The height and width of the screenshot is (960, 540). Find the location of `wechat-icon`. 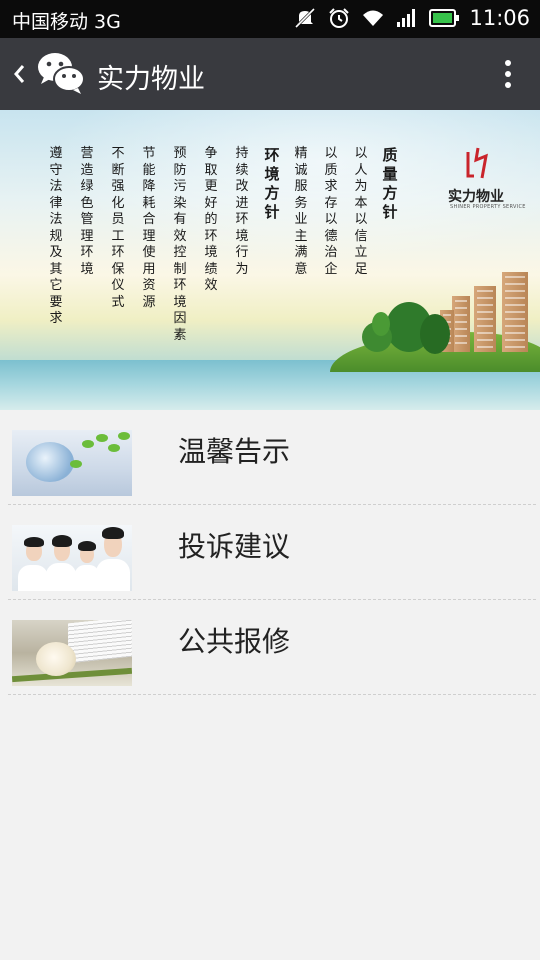

wechat-icon is located at coordinates (61, 73).